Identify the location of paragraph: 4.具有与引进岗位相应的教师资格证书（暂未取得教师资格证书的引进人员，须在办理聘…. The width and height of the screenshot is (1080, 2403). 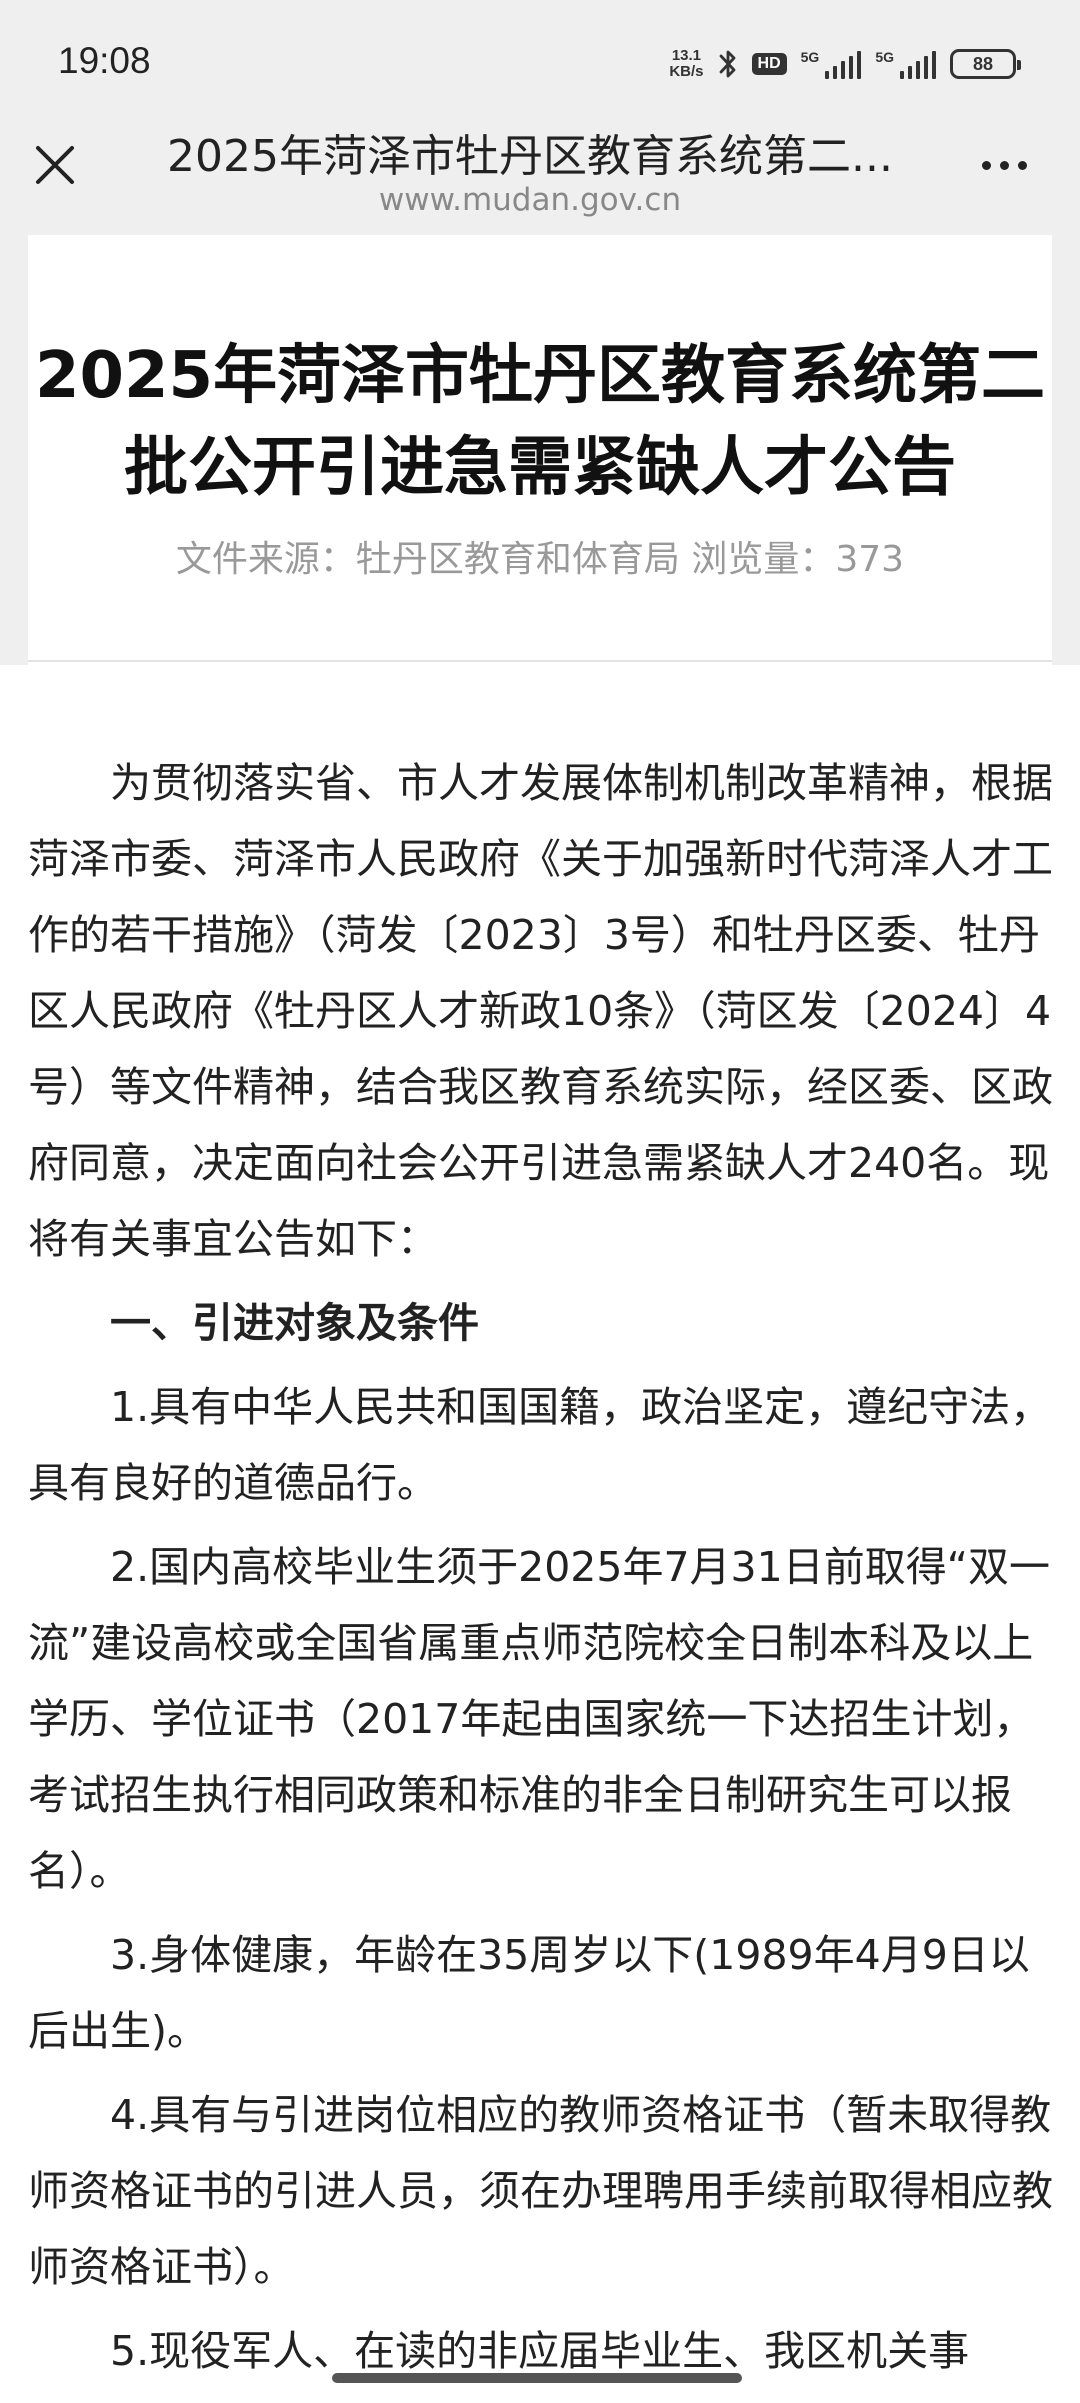
(540, 2191).